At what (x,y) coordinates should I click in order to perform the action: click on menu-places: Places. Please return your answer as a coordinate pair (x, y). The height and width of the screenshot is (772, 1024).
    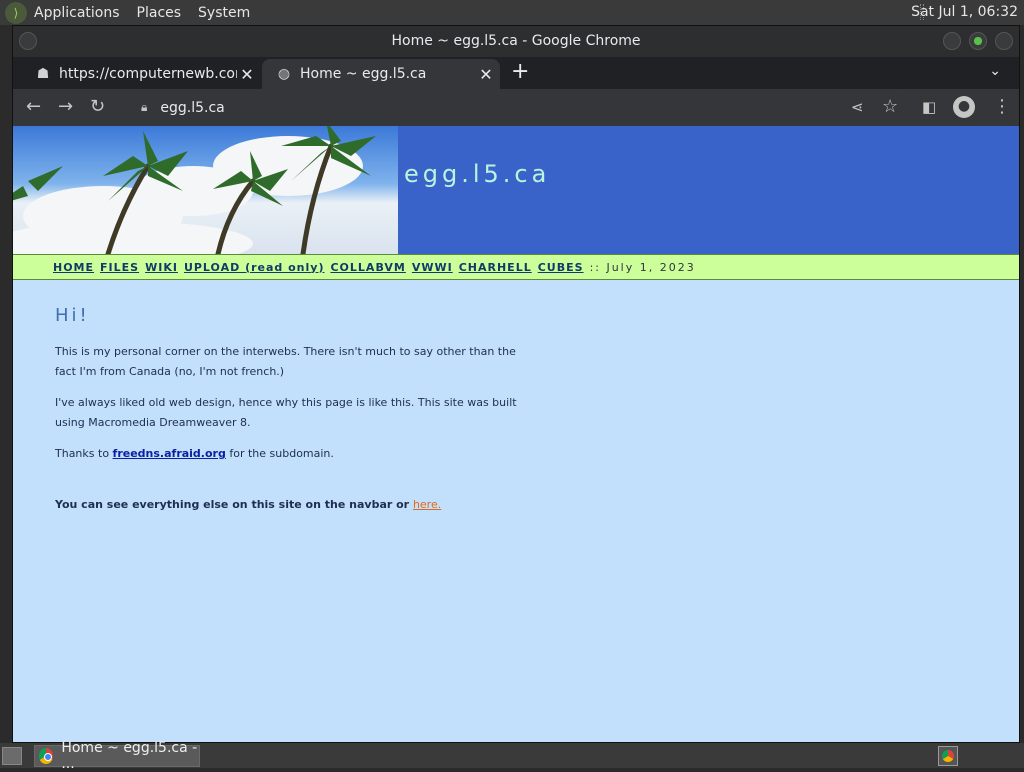
    Looking at the image, I should click on (159, 13).